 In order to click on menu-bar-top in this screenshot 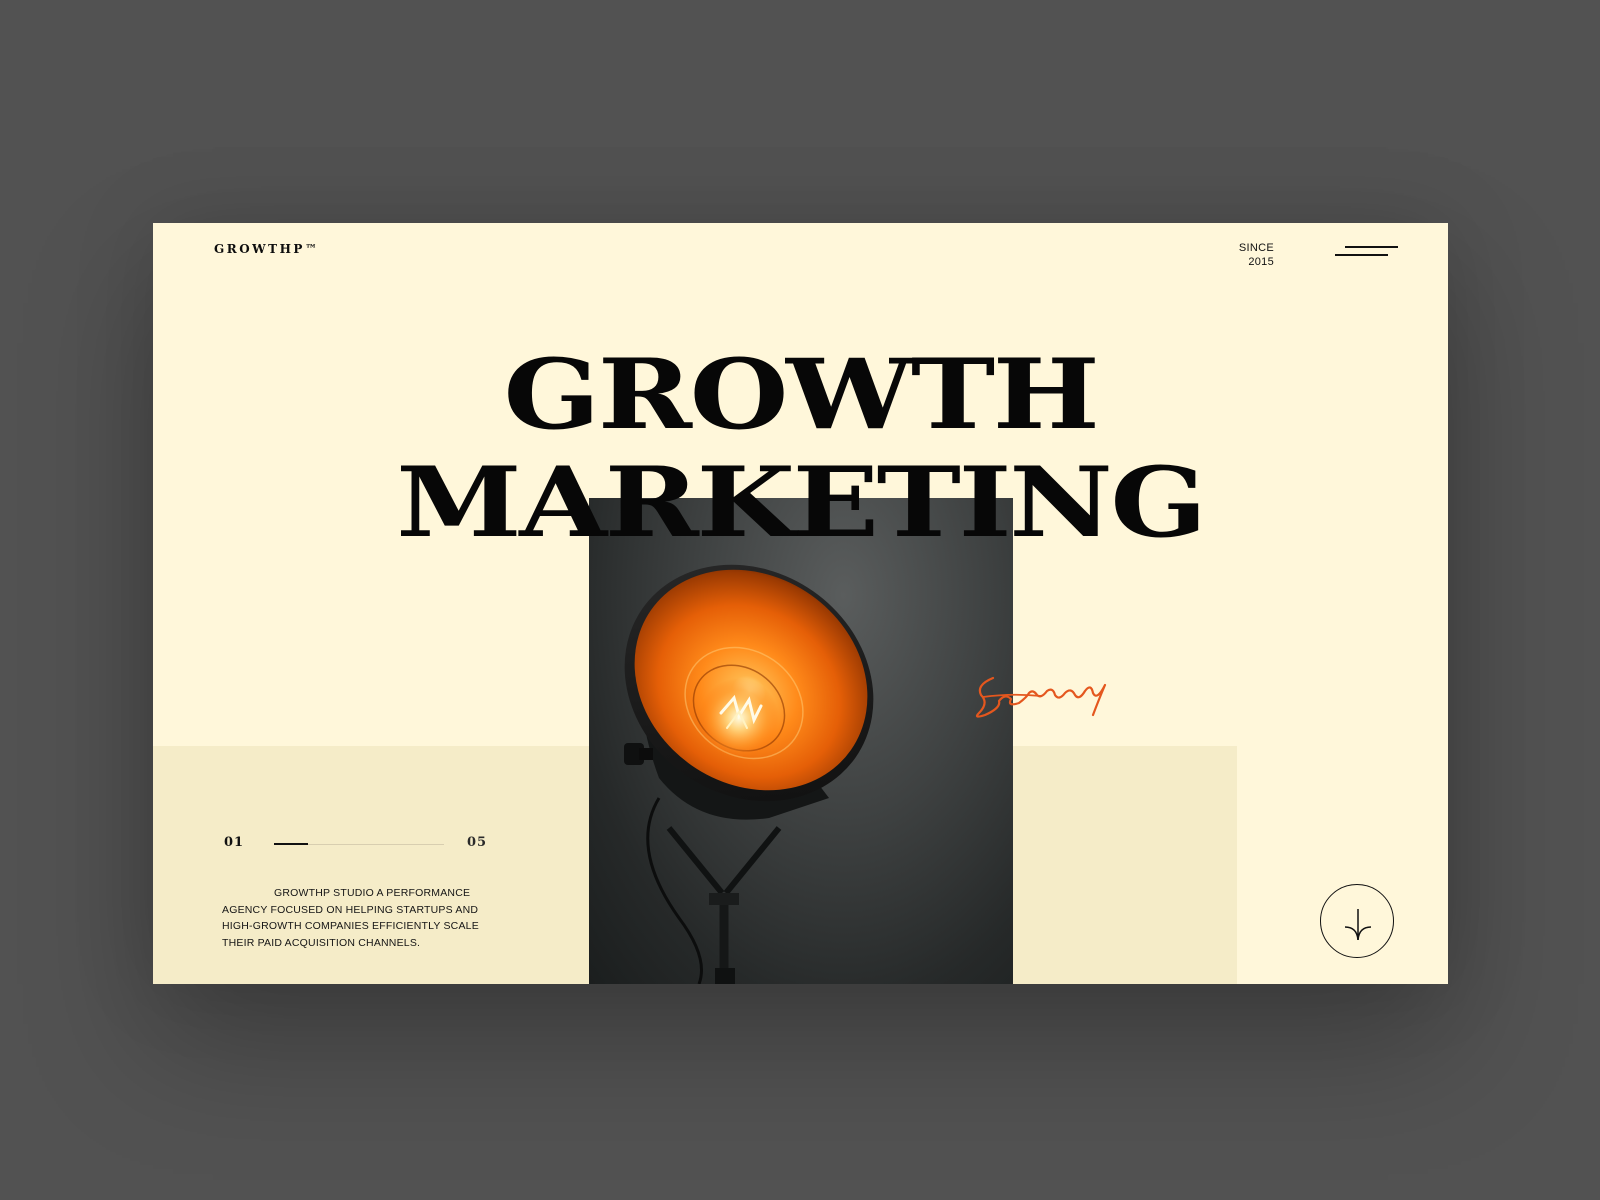, I will do `click(1371, 247)`.